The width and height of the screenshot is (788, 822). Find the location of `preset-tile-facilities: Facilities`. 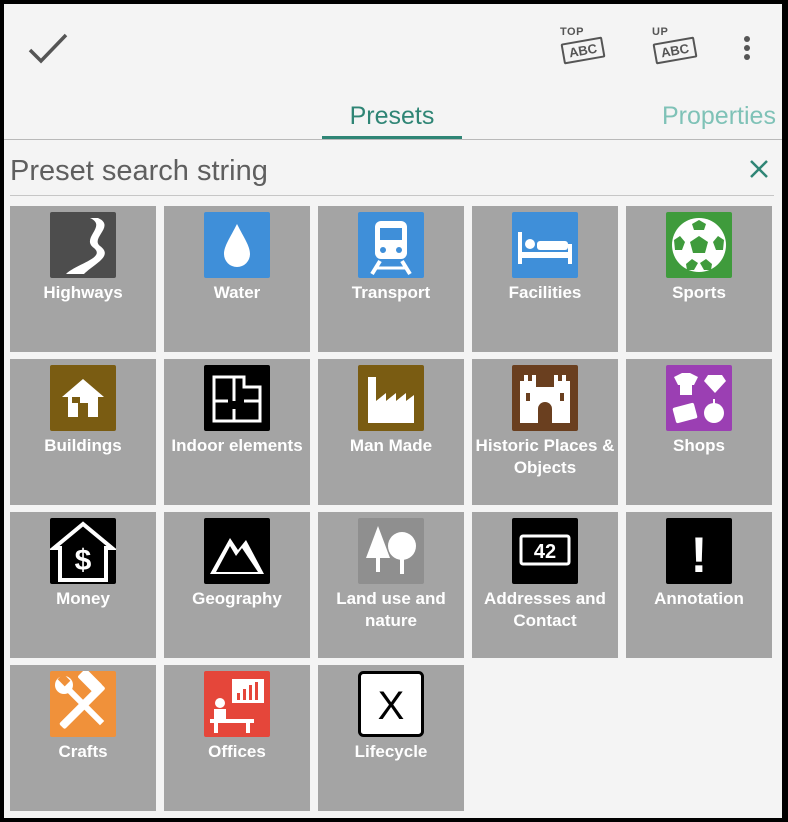

preset-tile-facilities: Facilities is located at coordinates (545, 279).